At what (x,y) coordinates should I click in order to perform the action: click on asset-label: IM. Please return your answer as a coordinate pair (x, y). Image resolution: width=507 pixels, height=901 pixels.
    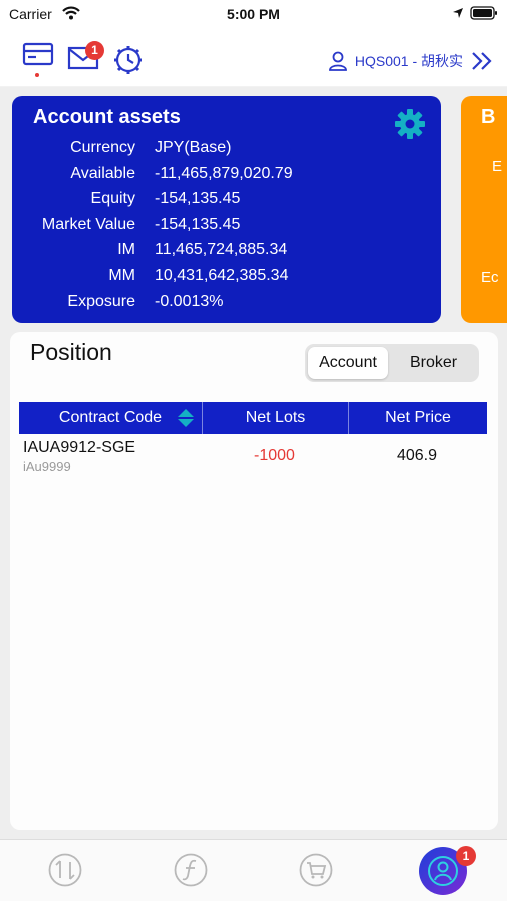
    Looking at the image, I should click on (126, 250).